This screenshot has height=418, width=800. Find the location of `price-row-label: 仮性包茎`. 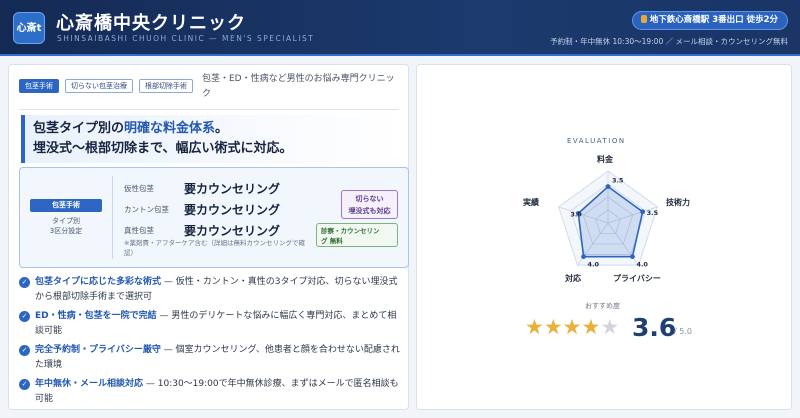

price-row-label: 仮性包茎 is located at coordinates (139, 188).